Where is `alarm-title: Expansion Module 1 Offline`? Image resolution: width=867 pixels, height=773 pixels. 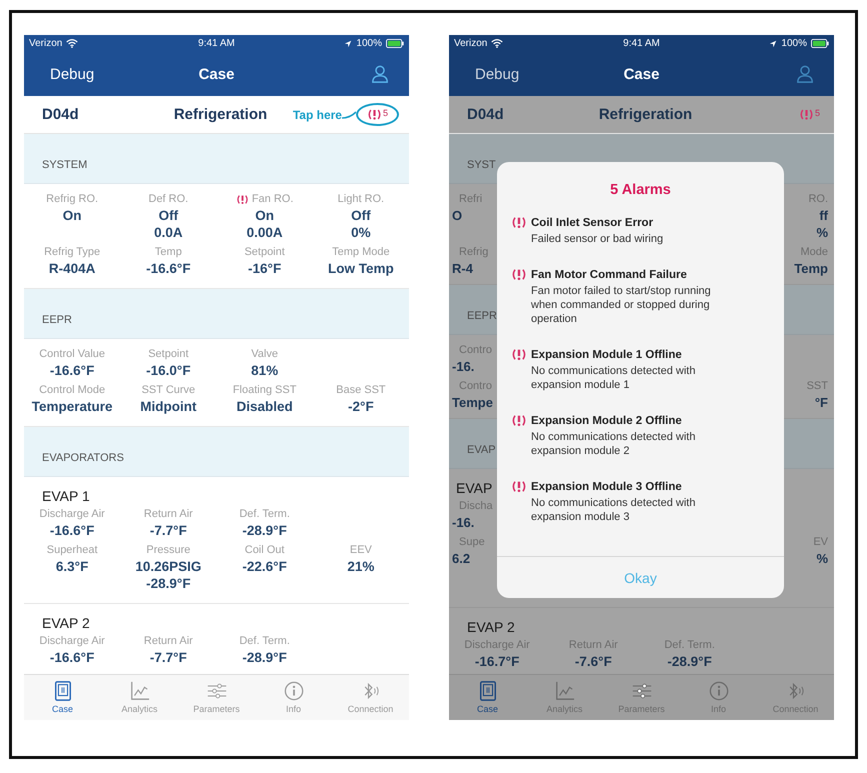
alarm-title: Expansion Module 1 Offline is located at coordinates (606, 354).